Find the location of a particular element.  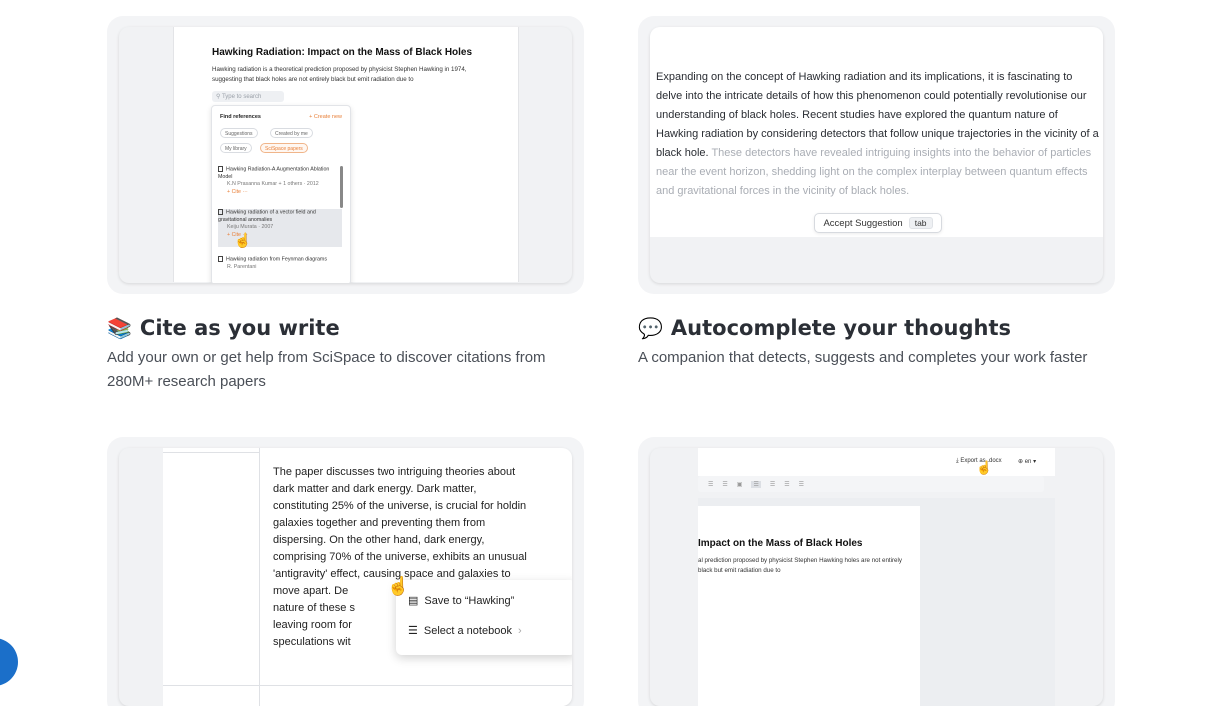

speech-bubble-icon: 💬 is located at coordinates (650, 328).